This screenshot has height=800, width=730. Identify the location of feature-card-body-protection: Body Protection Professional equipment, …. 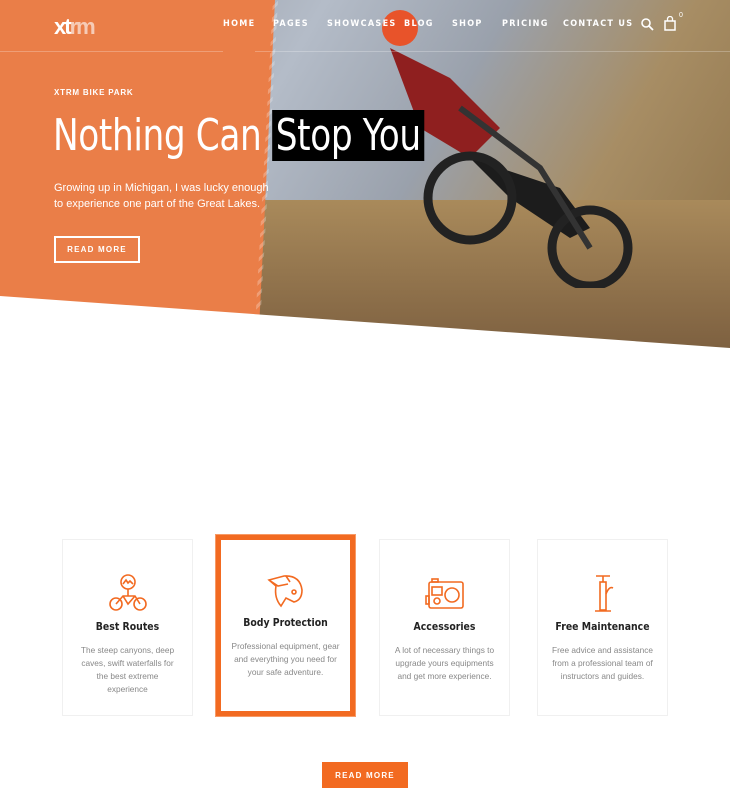
(285, 625).